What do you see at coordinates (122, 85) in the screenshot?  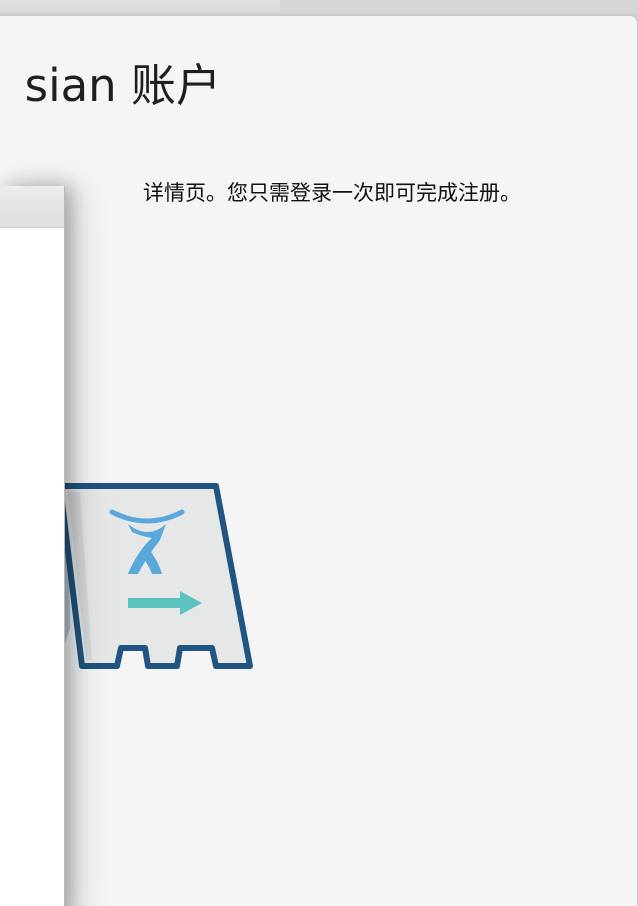 I see `dialog-title: sian 账户` at bounding box center [122, 85].